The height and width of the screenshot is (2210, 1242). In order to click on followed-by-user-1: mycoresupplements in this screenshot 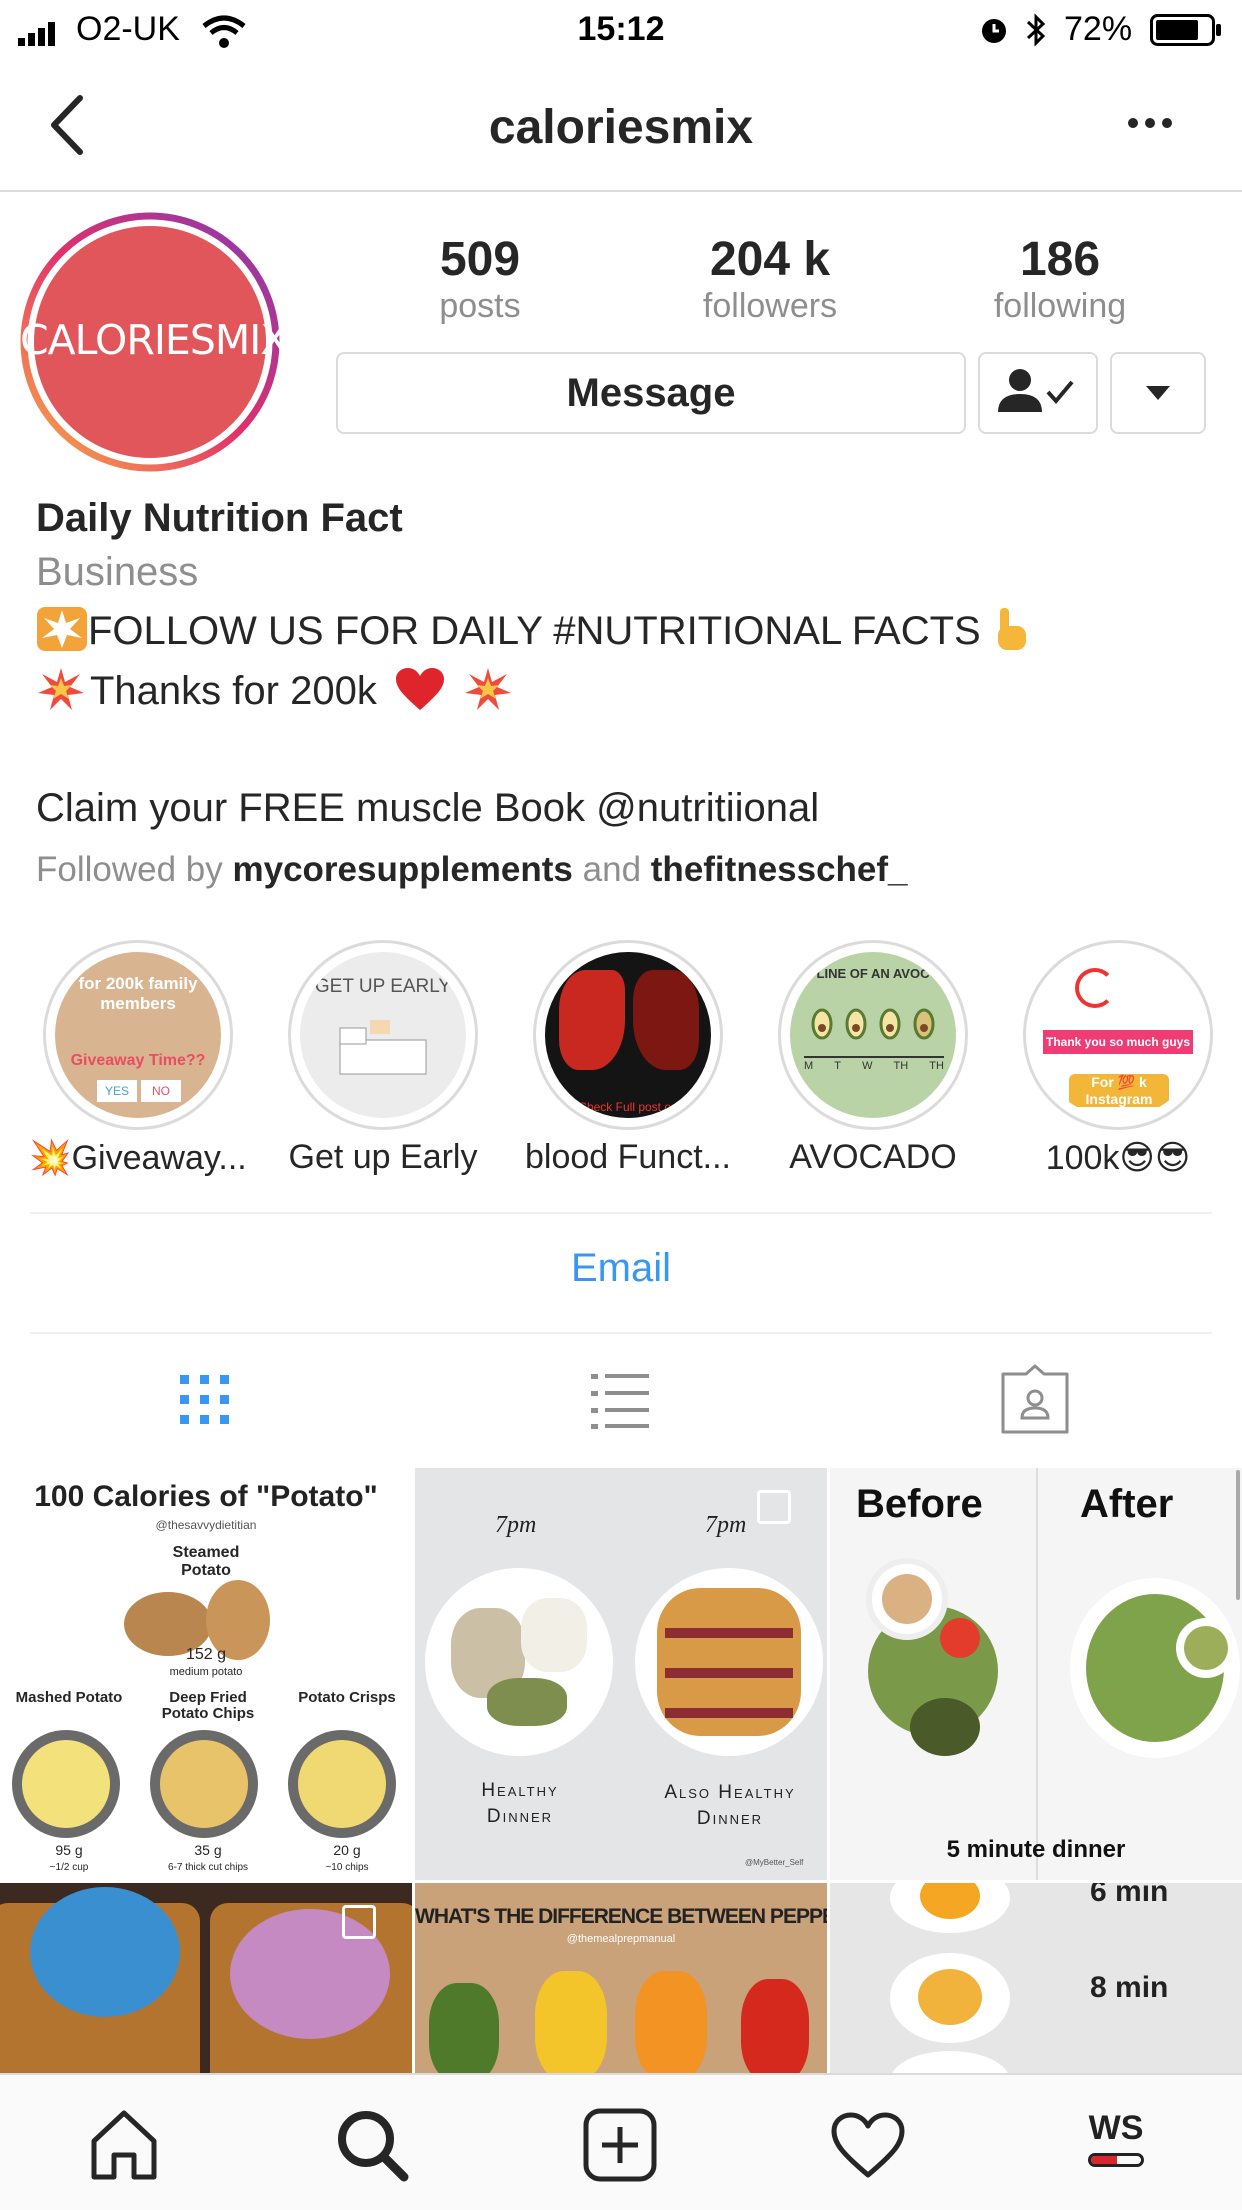, I will do `click(403, 869)`.